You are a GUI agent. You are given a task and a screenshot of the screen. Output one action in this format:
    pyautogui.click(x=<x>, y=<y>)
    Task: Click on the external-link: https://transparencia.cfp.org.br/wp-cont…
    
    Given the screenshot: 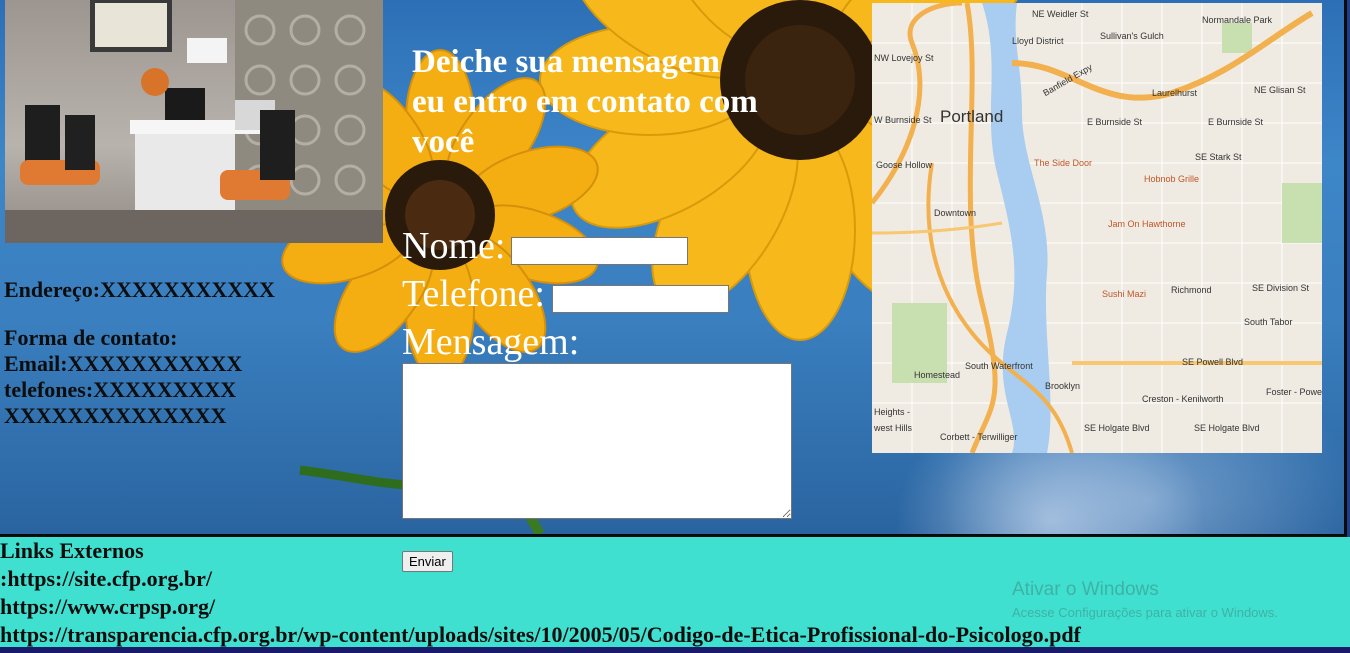 What is the action you would take?
    pyautogui.click(x=540, y=635)
    